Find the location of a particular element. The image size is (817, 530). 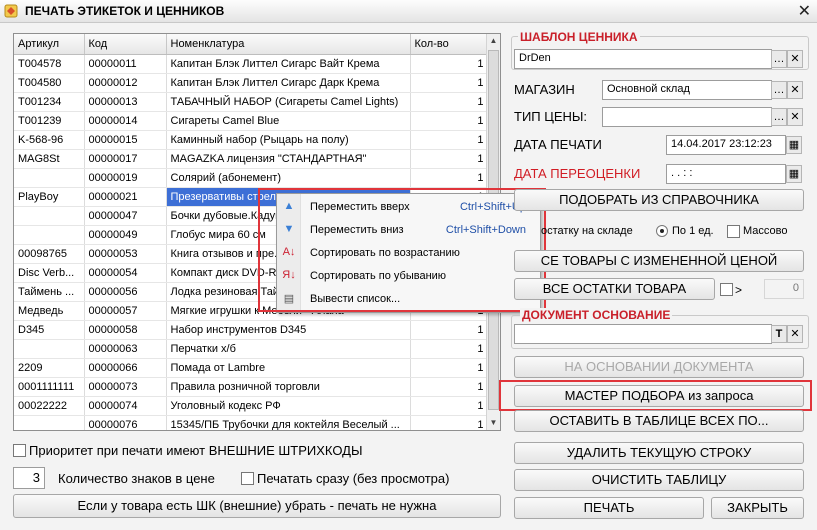

print-date-input: 14.04.2017 23:12:23 is located at coordinates (726, 145).